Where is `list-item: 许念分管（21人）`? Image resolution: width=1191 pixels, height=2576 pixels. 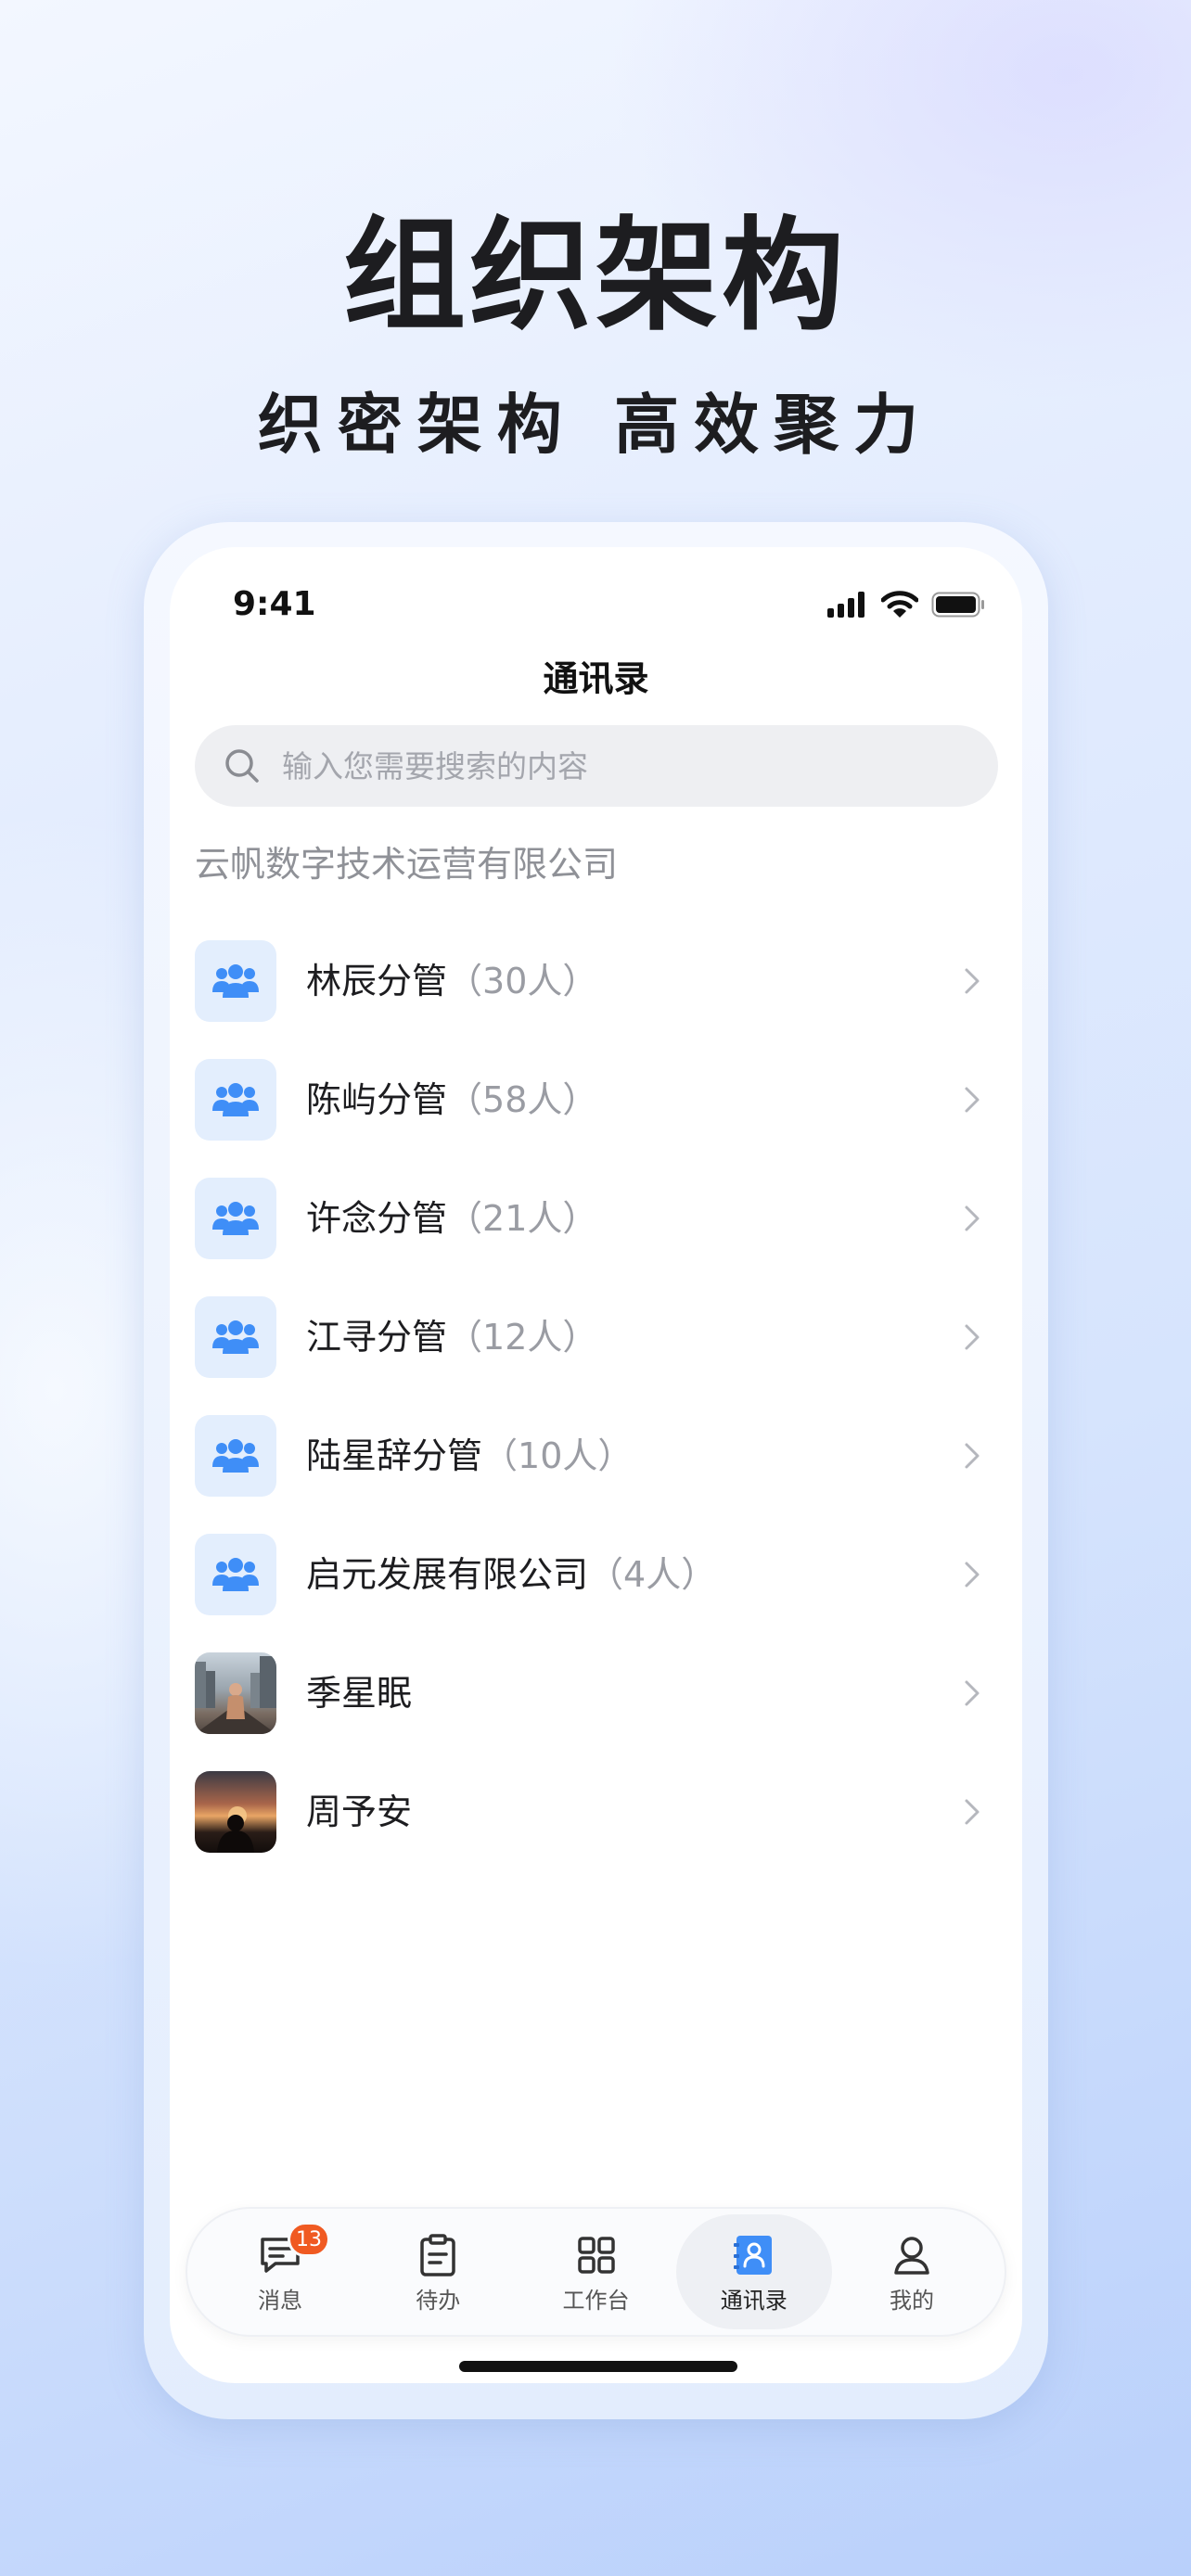 list-item: 许念分管（21人） is located at coordinates (597, 1218).